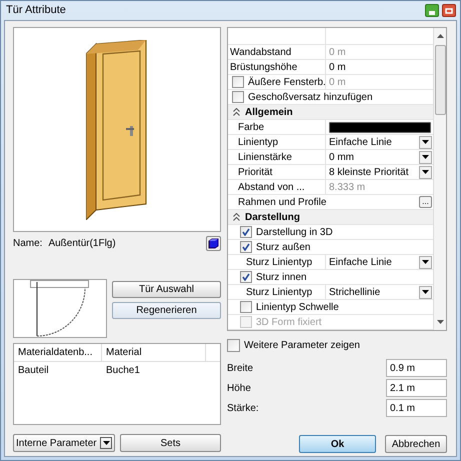 The height and width of the screenshot is (461, 461). I want to click on dimension-label: Stärke:, so click(243, 409).